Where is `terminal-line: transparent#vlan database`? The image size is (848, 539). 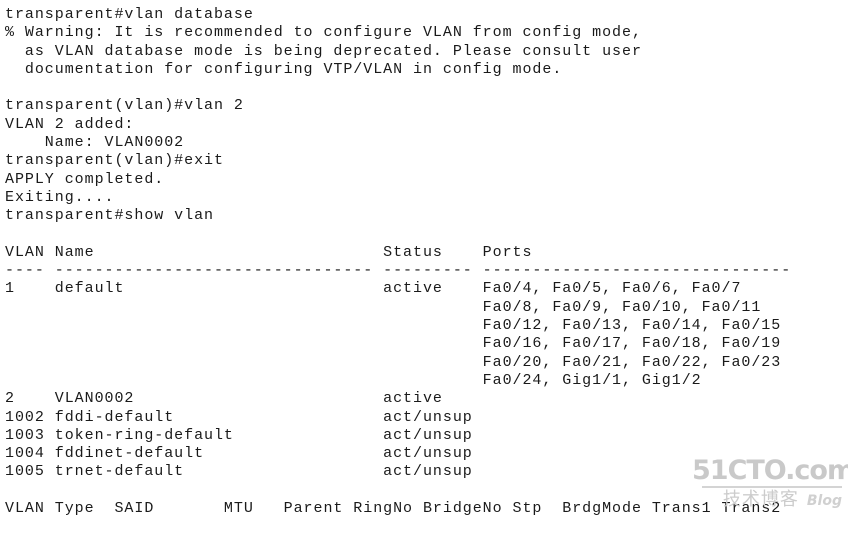
terminal-line: transparent#vlan database is located at coordinates (129, 14).